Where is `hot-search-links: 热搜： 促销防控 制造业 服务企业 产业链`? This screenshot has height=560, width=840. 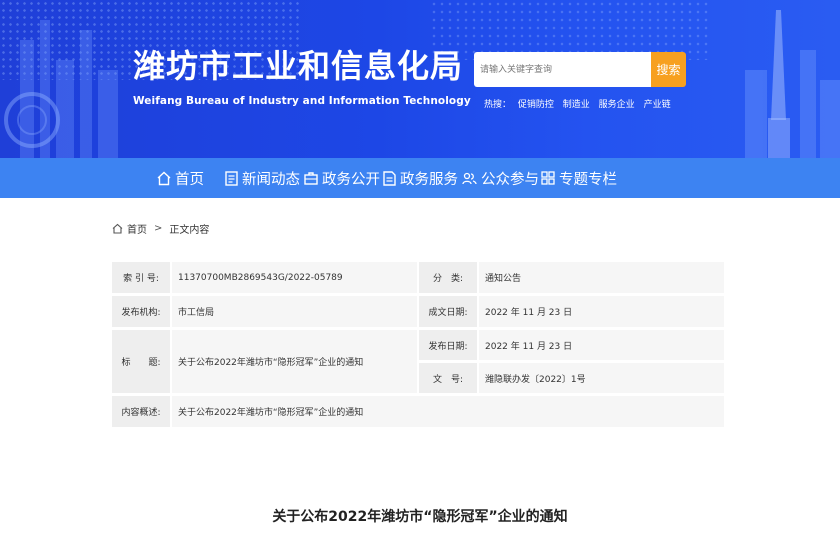 hot-search-links: 热搜： 促销防控 制造业 服务企业 产业链 is located at coordinates (580, 103).